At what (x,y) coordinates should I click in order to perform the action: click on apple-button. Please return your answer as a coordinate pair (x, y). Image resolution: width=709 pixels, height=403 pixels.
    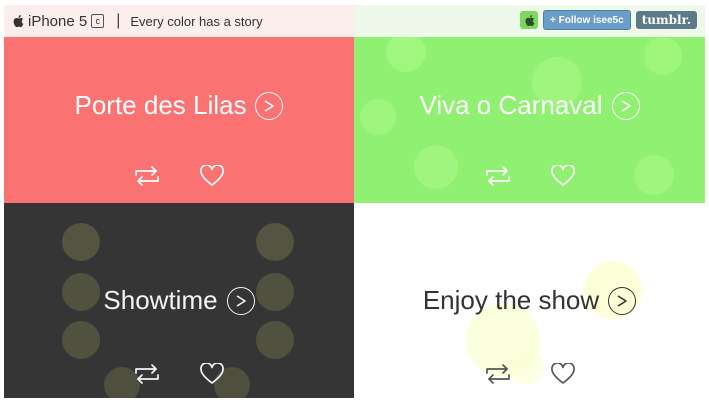
    Looking at the image, I should click on (529, 20).